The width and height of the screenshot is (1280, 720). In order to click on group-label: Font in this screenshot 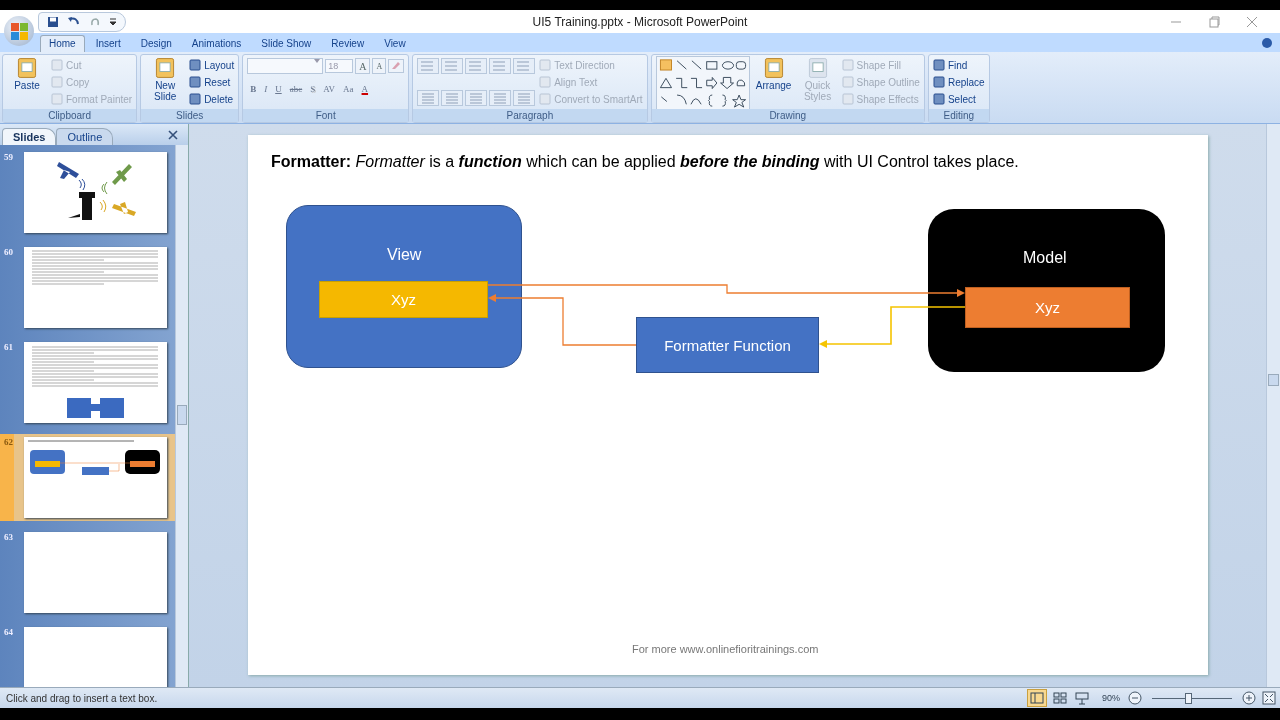, I will do `click(326, 115)`.